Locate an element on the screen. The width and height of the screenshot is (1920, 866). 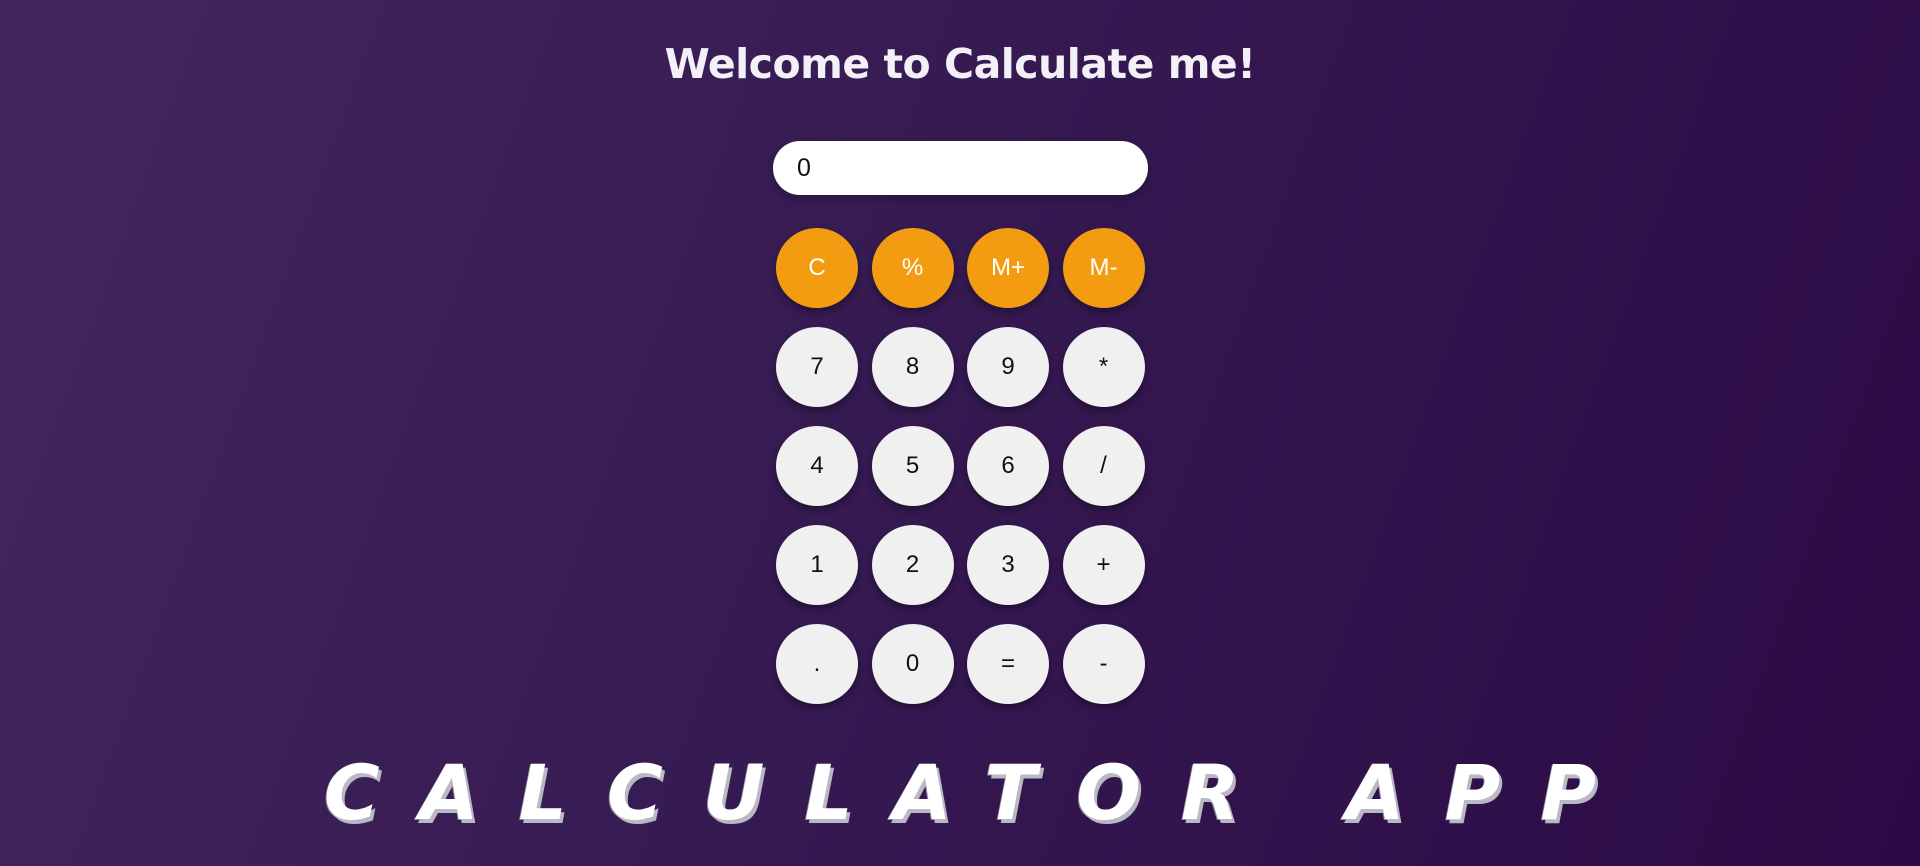
divide-button: / is located at coordinates (1103, 466).